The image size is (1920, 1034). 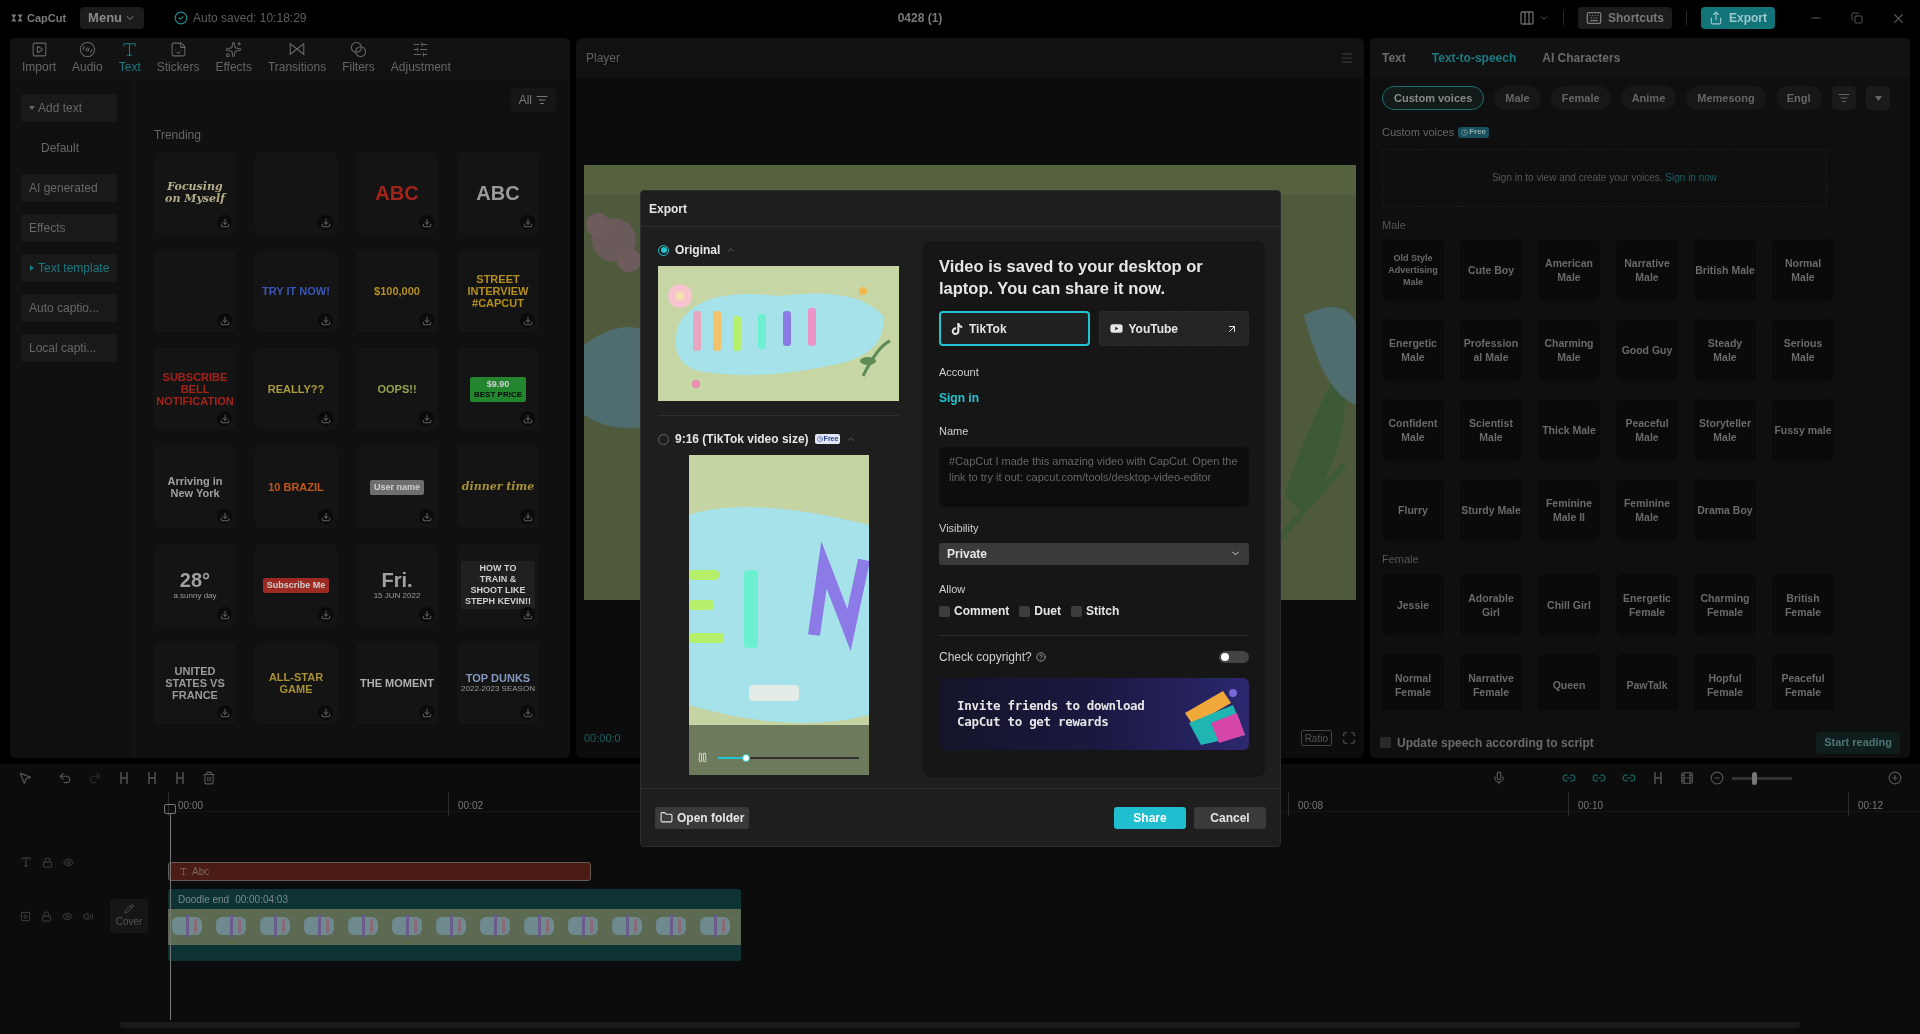 What do you see at coordinates (1803, 430) in the screenshot?
I see `voice-tile: Fussy male` at bounding box center [1803, 430].